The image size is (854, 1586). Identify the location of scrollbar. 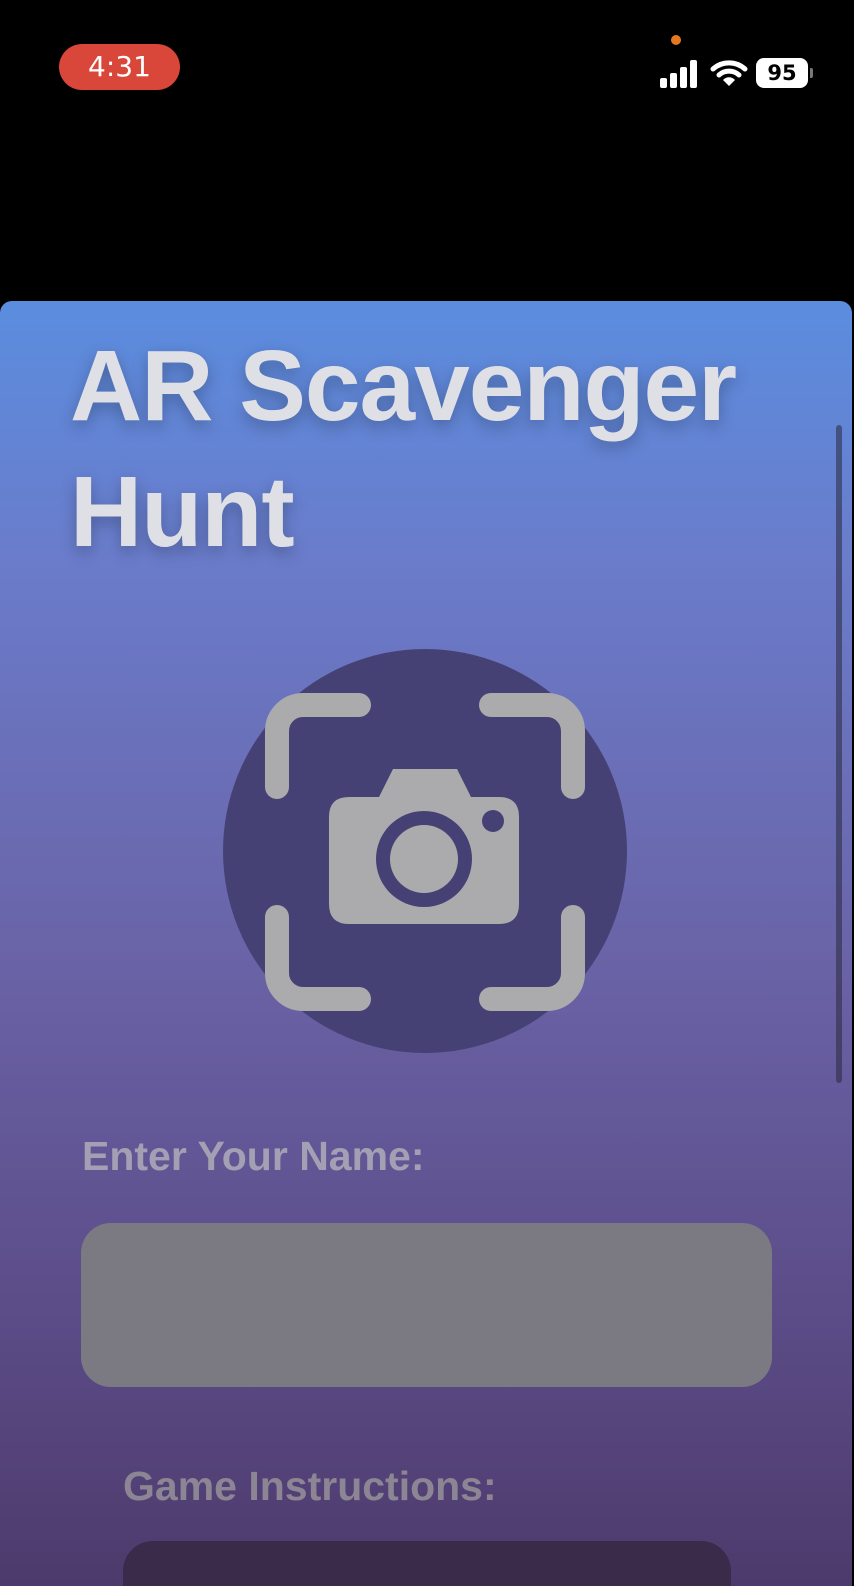
(839, 754).